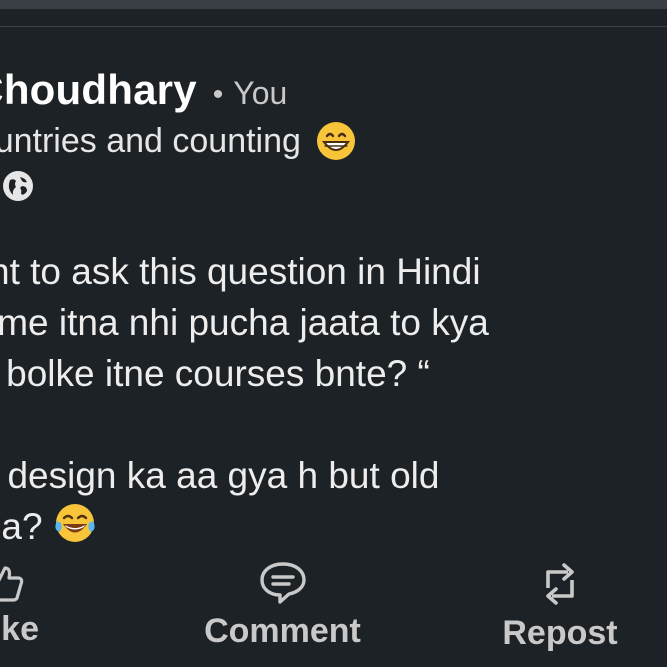 Image resolution: width=667 pixels, height=667 pixels. Describe the element at coordinates (260, 93) in the screenshot. I see `author-relation: You` at that location.